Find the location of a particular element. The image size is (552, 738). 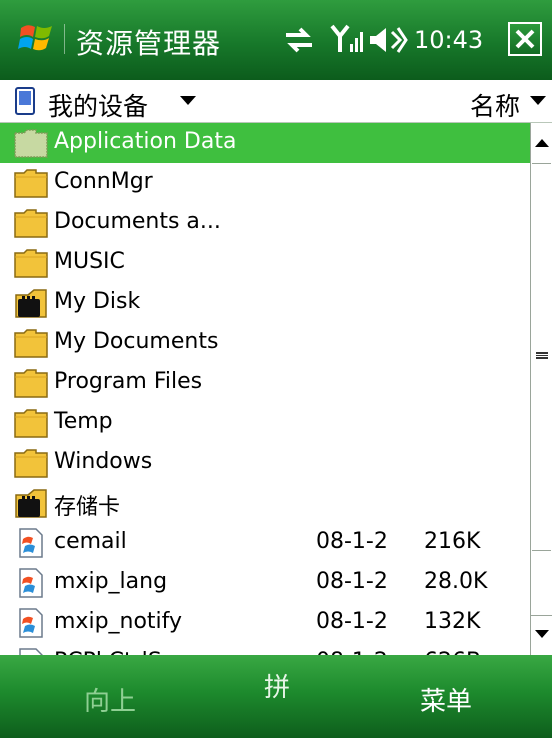

list-item: ConnMgr is located at coordinates (265, 183).